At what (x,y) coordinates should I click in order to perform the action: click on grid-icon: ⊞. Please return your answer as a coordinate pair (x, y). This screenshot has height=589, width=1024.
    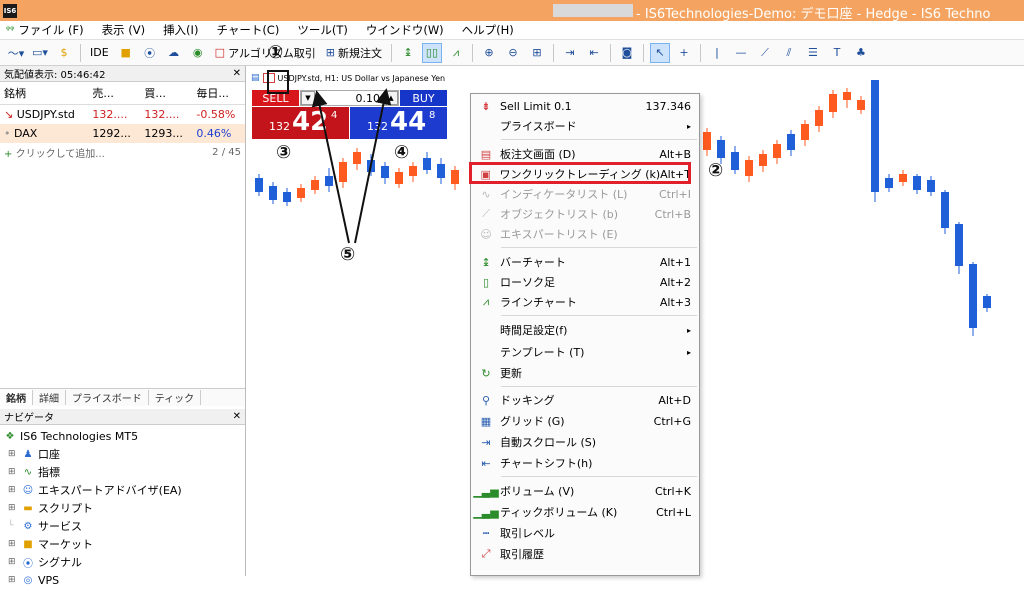
    Looking at the image, I should click on (537, 53).